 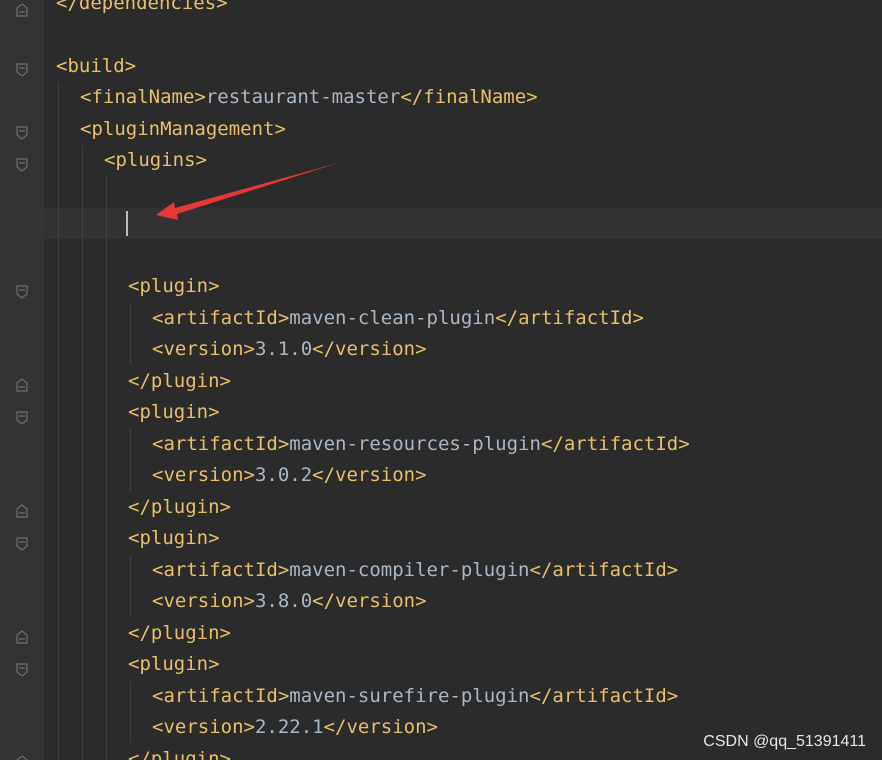 I want to click on xml-text: maven-resources-plugin, so click(x=415, y=444).